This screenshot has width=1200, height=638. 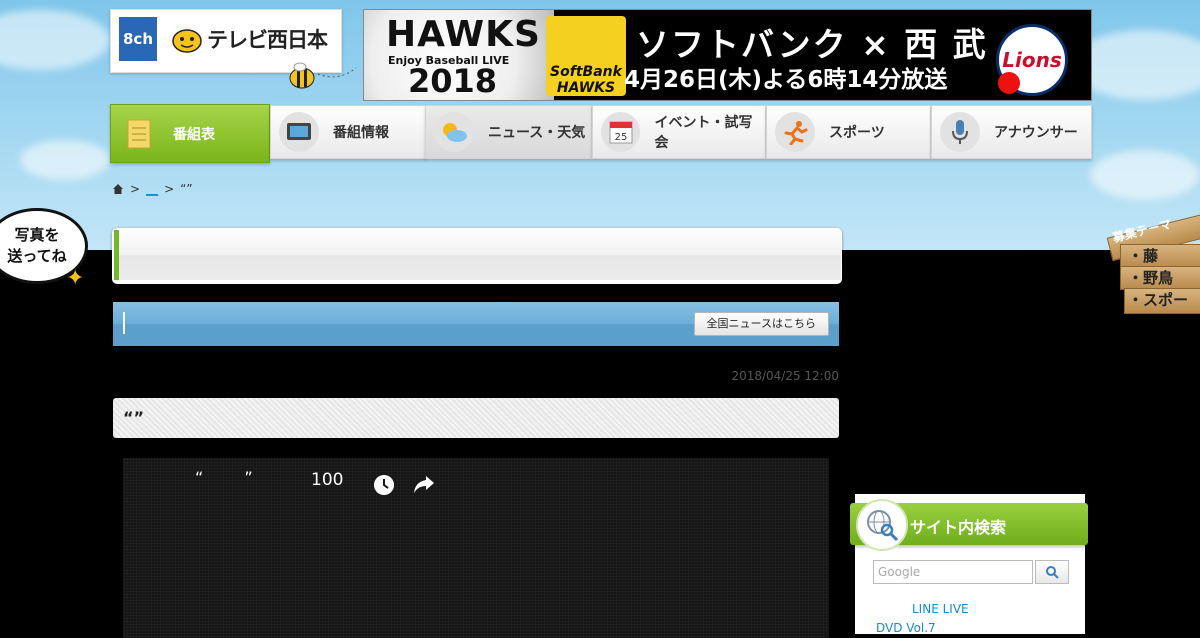 I want to click on bubble-line: 写真を, so click(x=37, y=235).